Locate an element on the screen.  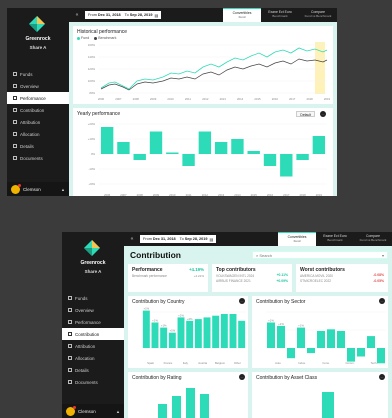
nav-label: Allocation is located at coordinates (30, 134).